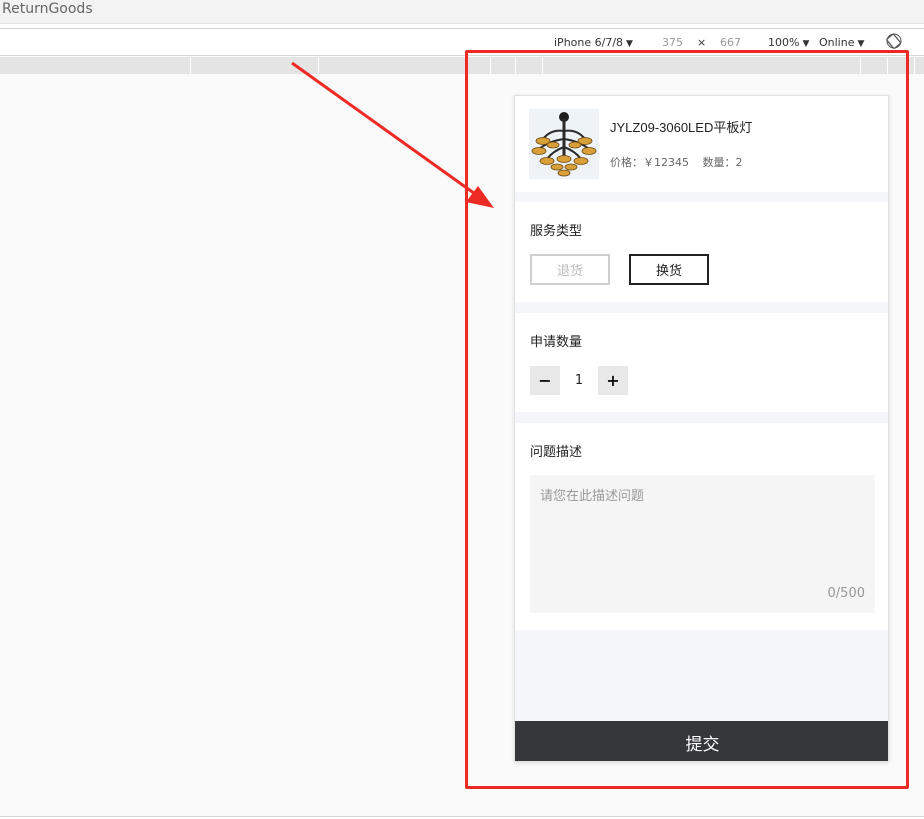 This screenshot has width=924, height=819. I want to click on window-titlebar: ReturnGoods, so click(462, 12).